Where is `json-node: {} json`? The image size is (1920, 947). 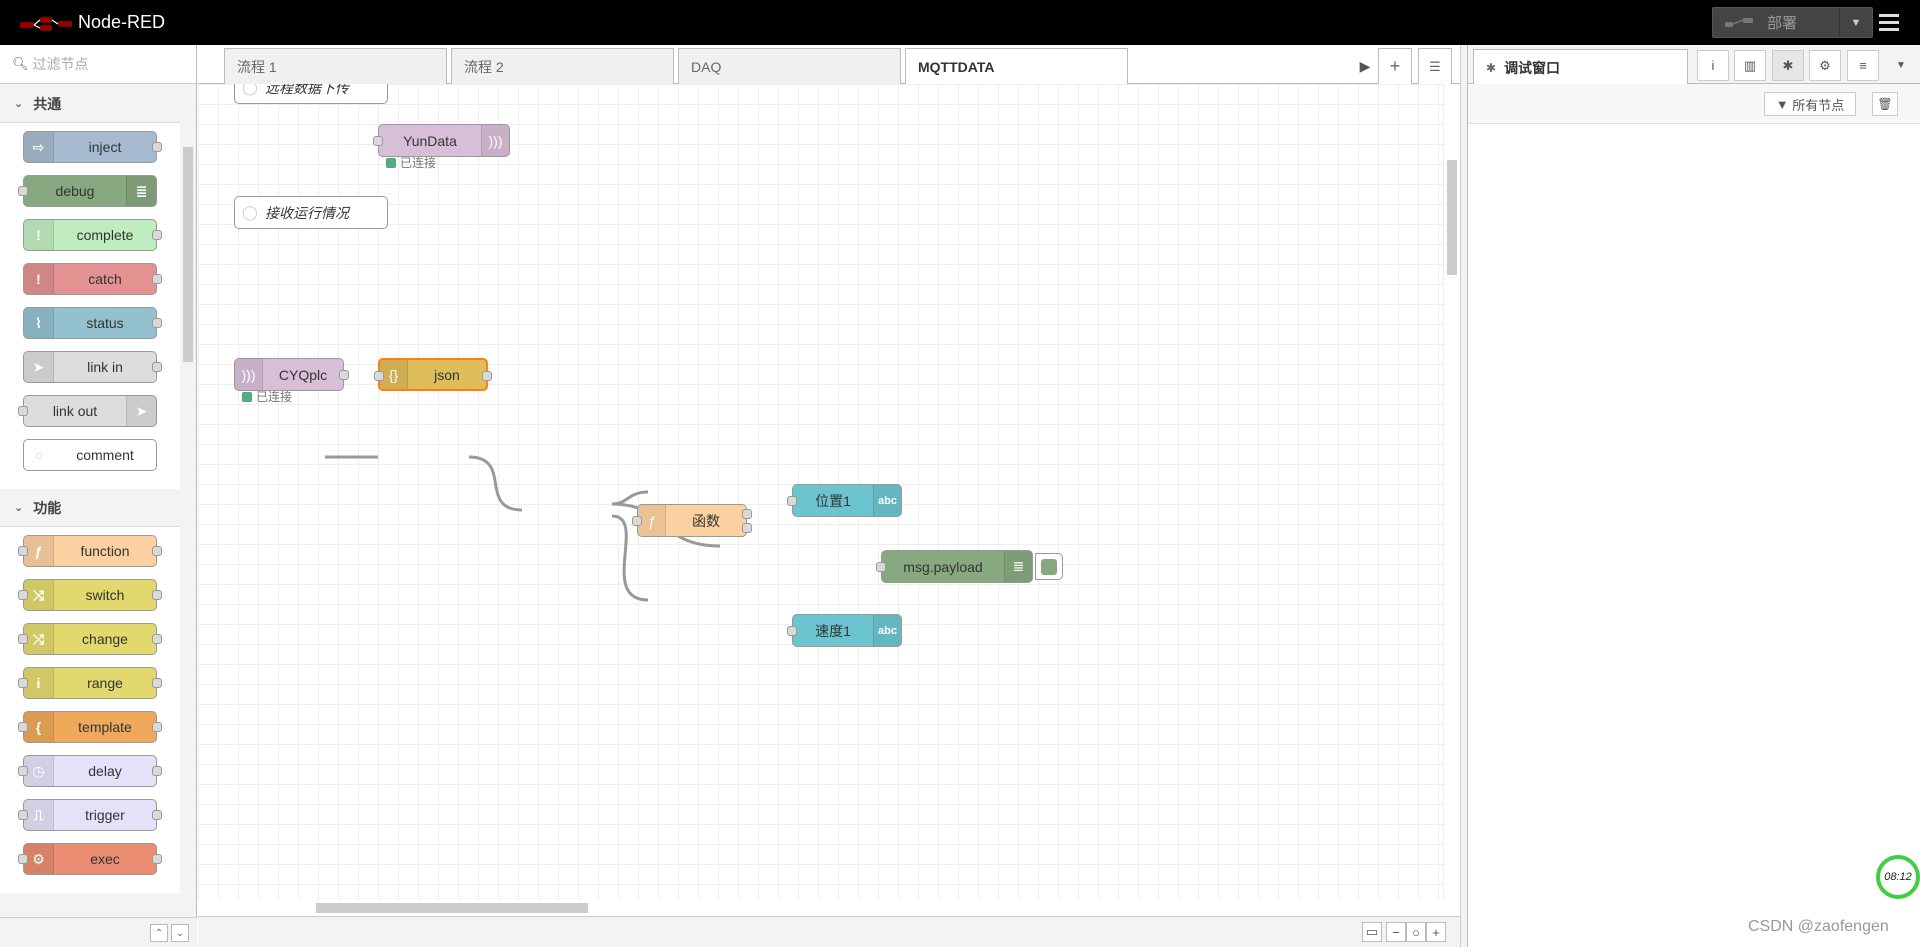
json-node: {} json is located at coordinates (433, 374).